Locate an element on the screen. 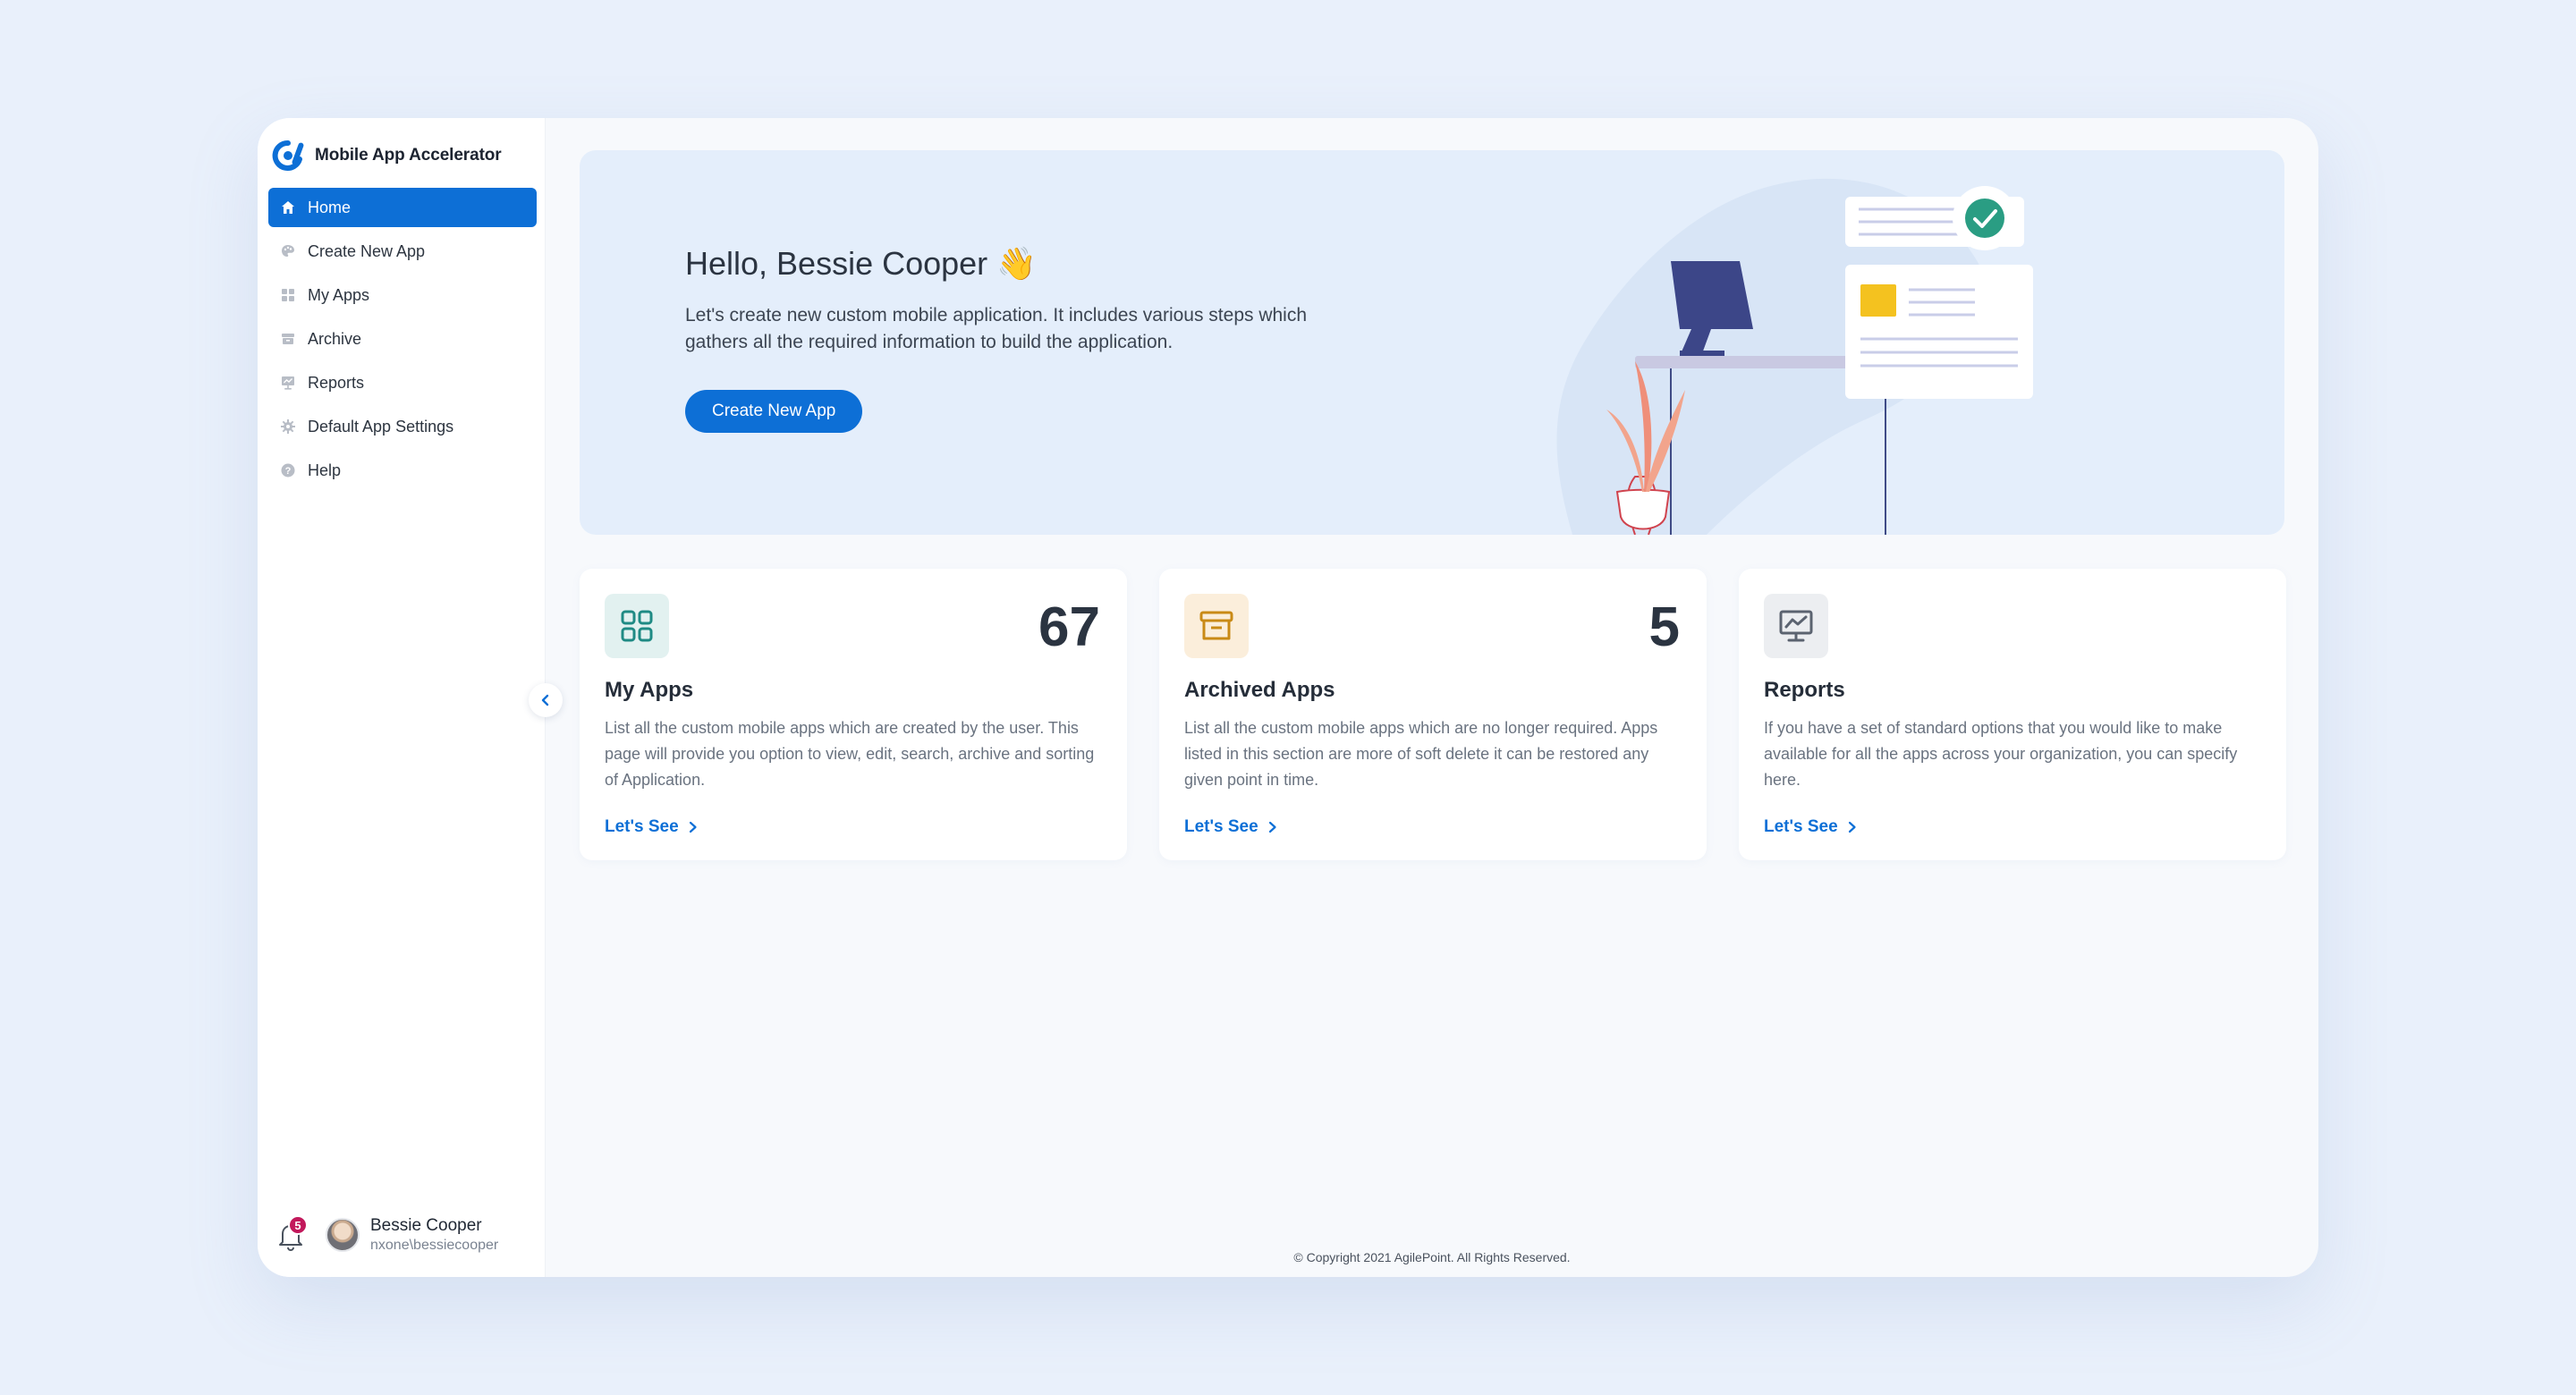 This screenshot has width=2576, height=1395. sidebar-item-label: My Apps is located at coordinates (339, 294).